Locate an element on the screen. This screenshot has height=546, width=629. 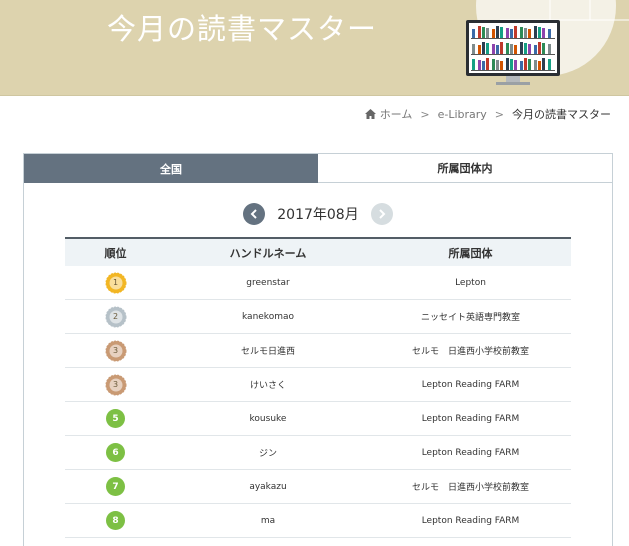
month-navigation: 2017年08月 is located at coordinates (318, 214).